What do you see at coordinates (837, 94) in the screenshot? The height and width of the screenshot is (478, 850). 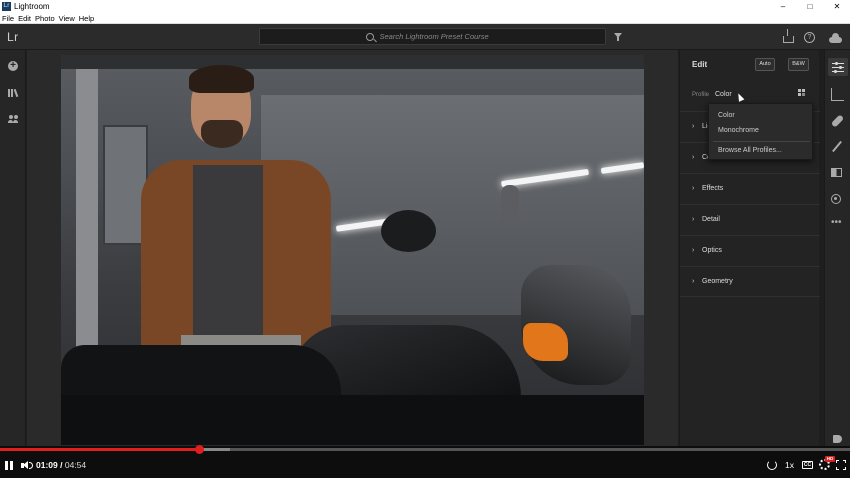 I see `crop-icon` at bounding box center [837, 94].